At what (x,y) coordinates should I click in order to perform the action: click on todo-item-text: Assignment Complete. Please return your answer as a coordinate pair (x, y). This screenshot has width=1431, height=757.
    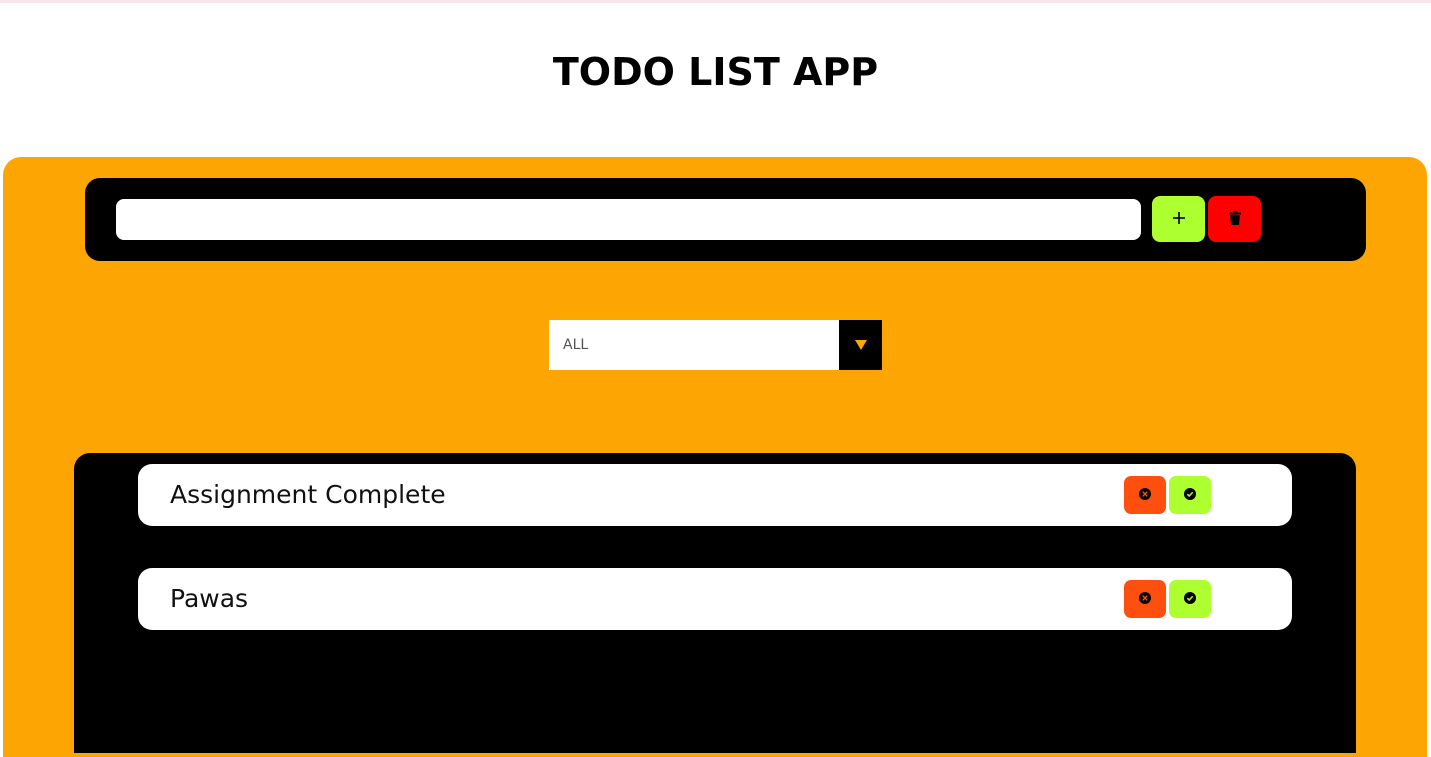
    Looking at the image, I should click on (308, 494).